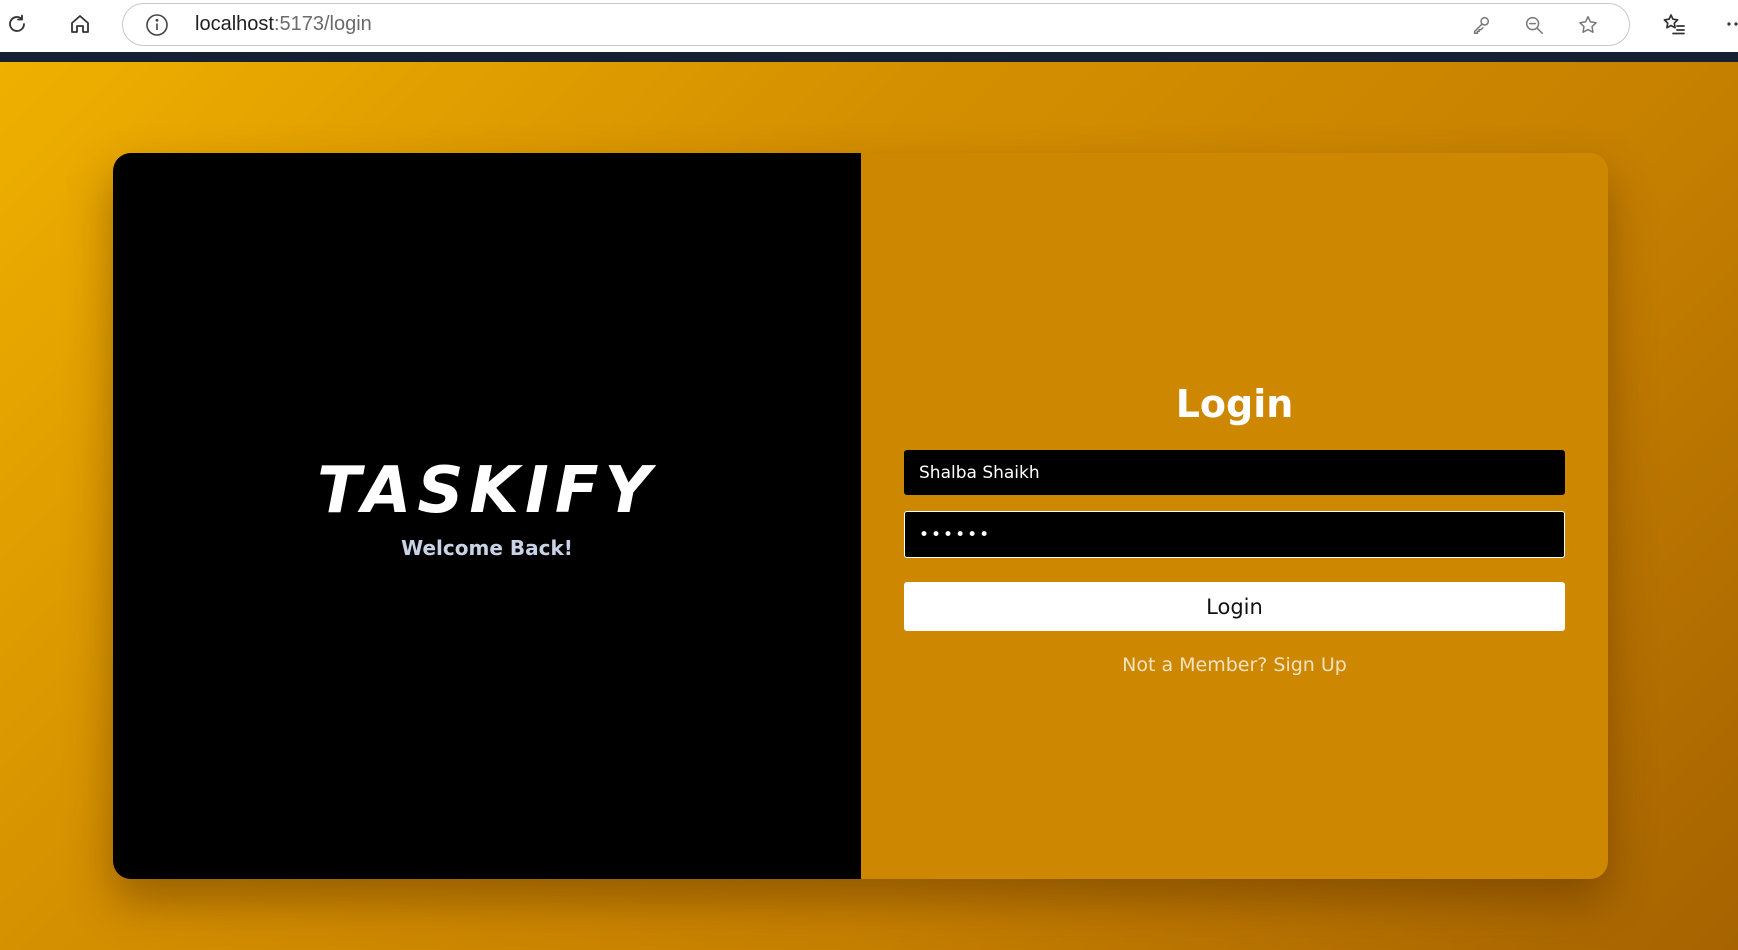  What do you see at coordinates (322, 24) in the screenshot?
I see `url-path: :5173/login` at bounding box center [322, 24].